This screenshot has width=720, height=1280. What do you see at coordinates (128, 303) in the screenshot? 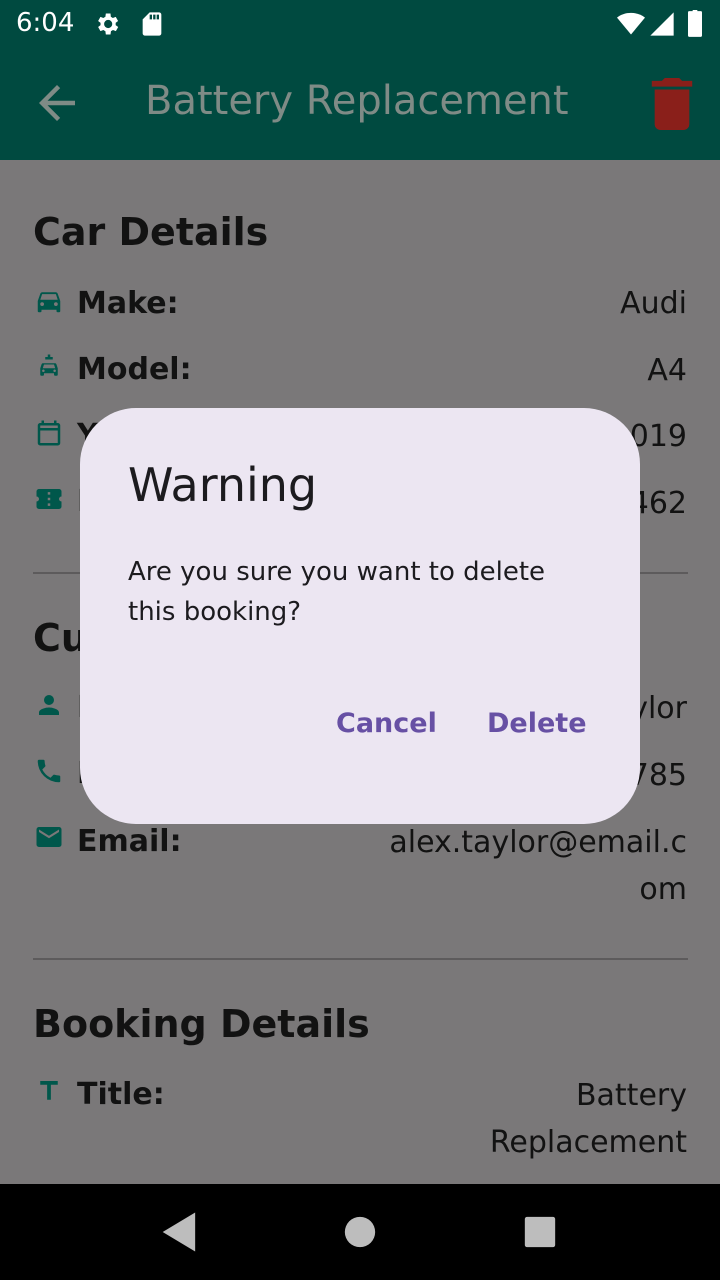
I see `row-label-make: Make:` at bounding box center [128, 303].